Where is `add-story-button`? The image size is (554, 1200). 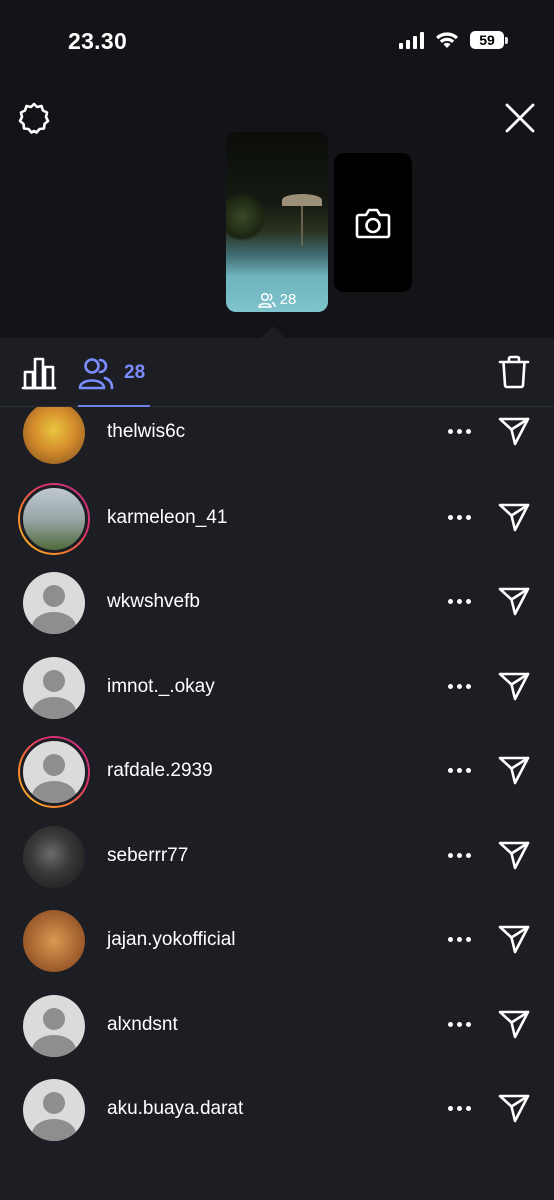 add-story-button is located at coordinates (373, 222).